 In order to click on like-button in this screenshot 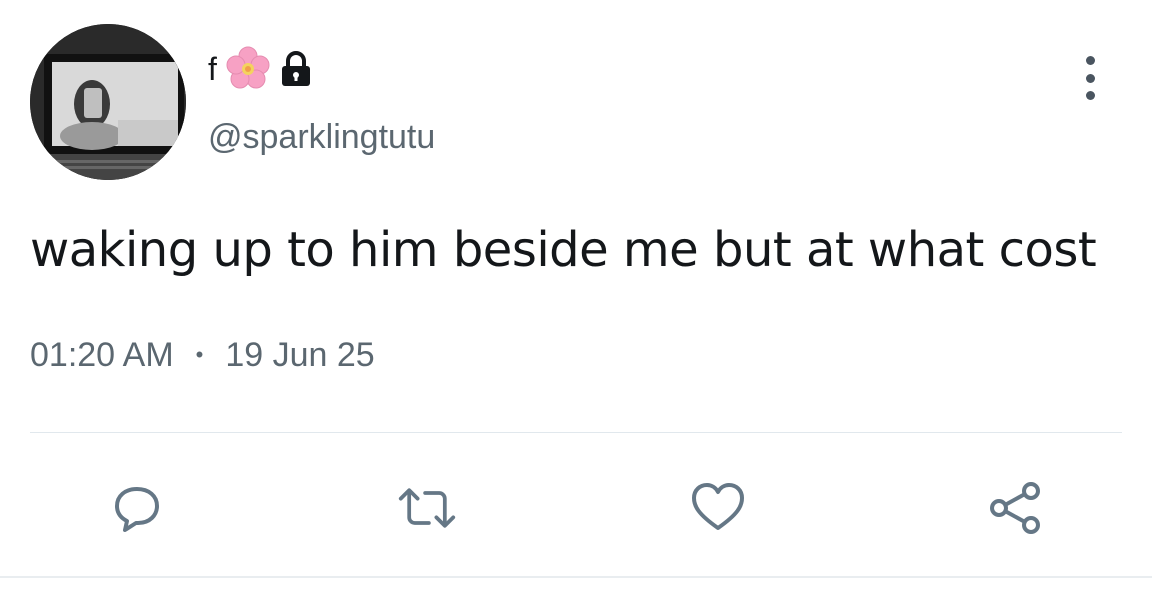, I will do `click(718, 508)`.